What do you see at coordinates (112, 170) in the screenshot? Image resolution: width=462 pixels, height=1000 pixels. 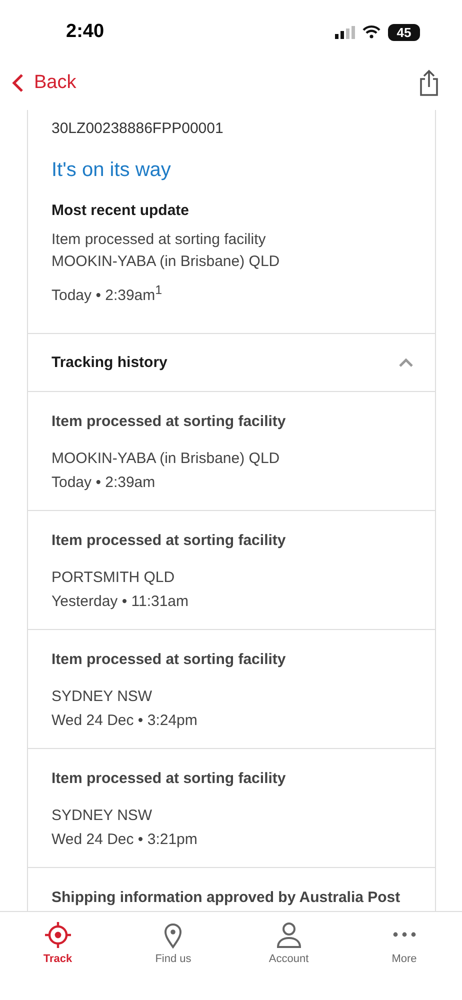 I see `delivery-status: It's on its way` at bounding box center [112, 170].